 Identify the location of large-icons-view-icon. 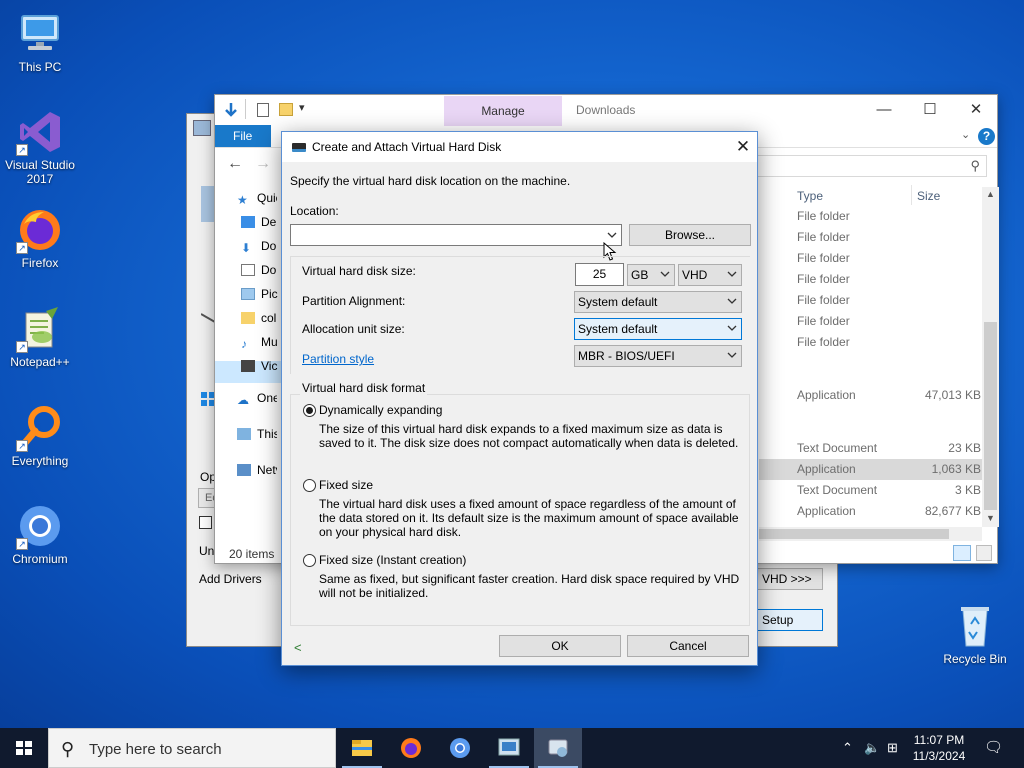
(984, 553).